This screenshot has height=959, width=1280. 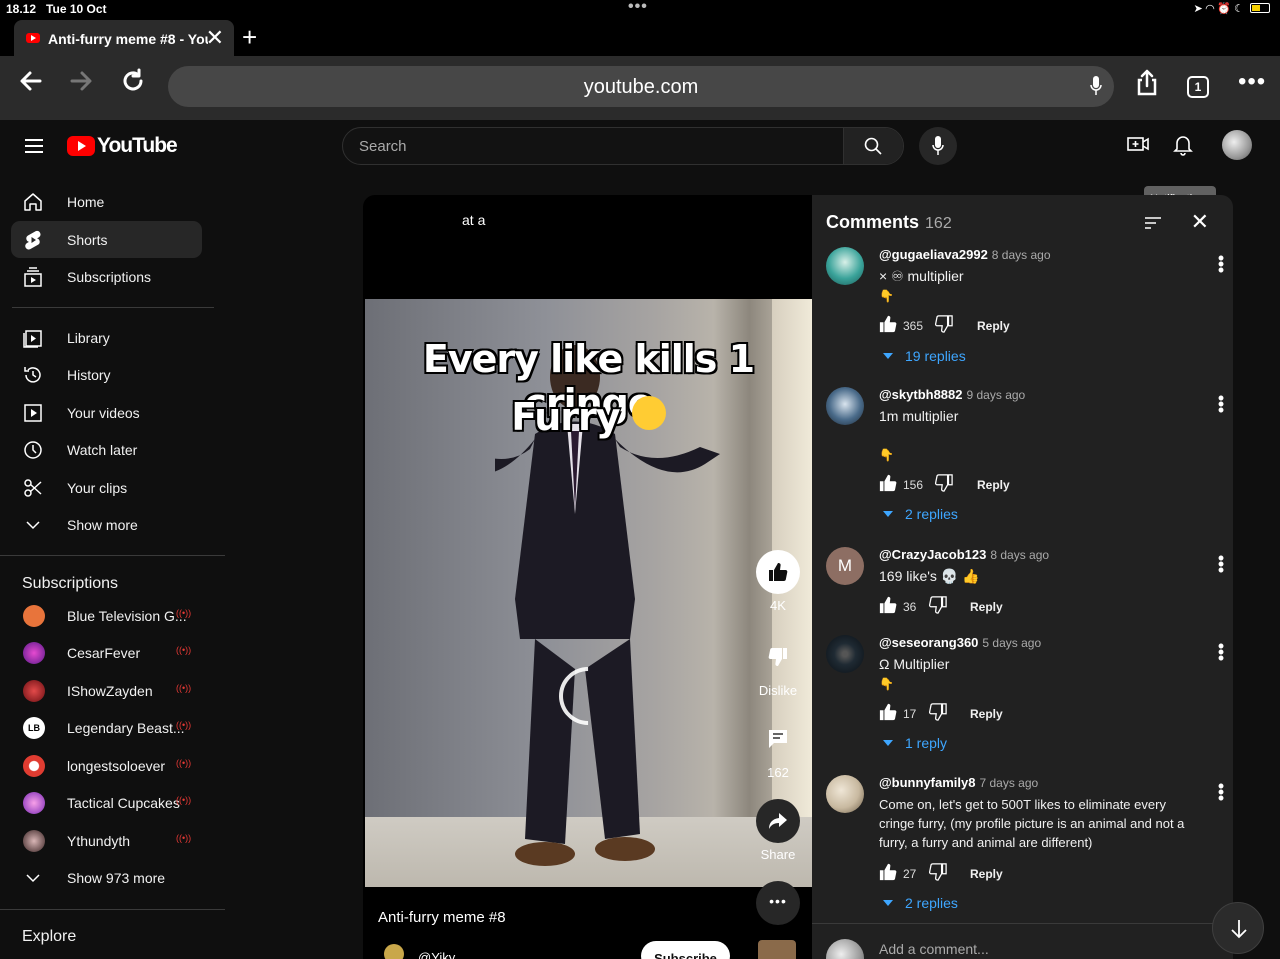 I want to click on dislike-button, so click(x=778, y=657).